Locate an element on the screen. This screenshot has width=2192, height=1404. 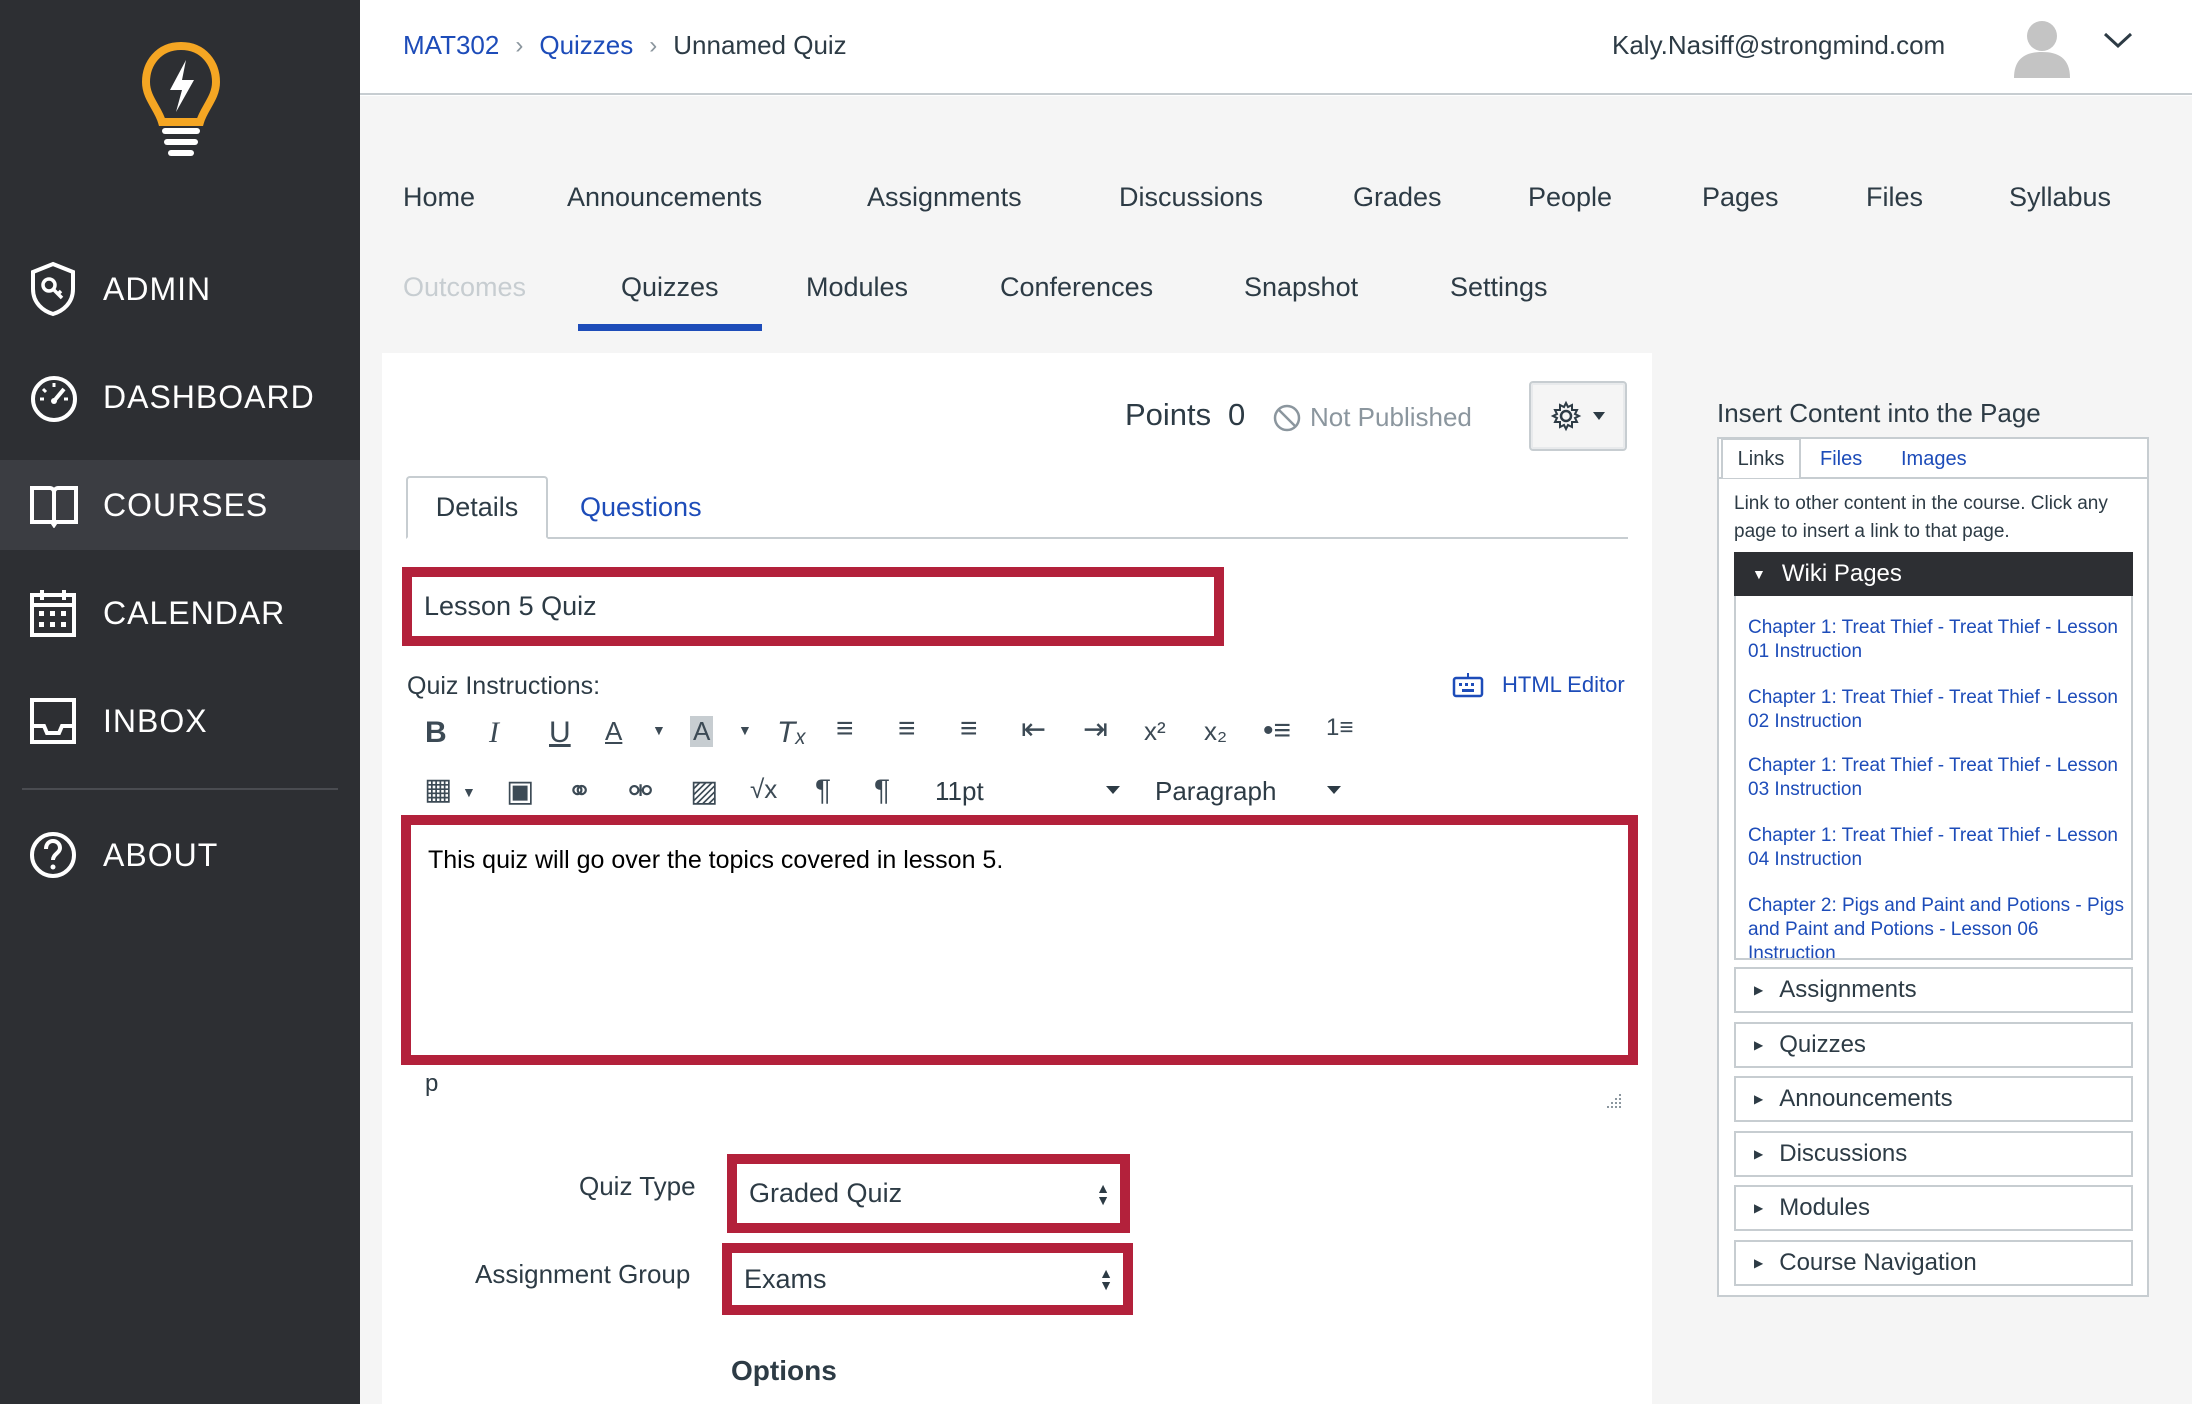
assignment-group-label: Assignment Group is located at coordinates (583, 1274).